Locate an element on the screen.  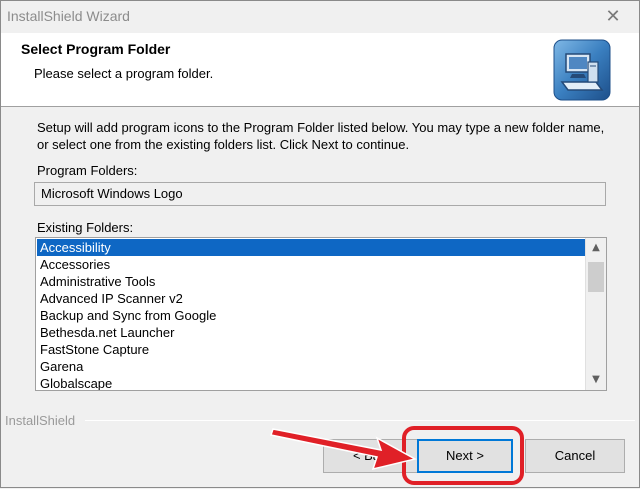
list-item: FastStone Capture is located at coordinates (311, 349).